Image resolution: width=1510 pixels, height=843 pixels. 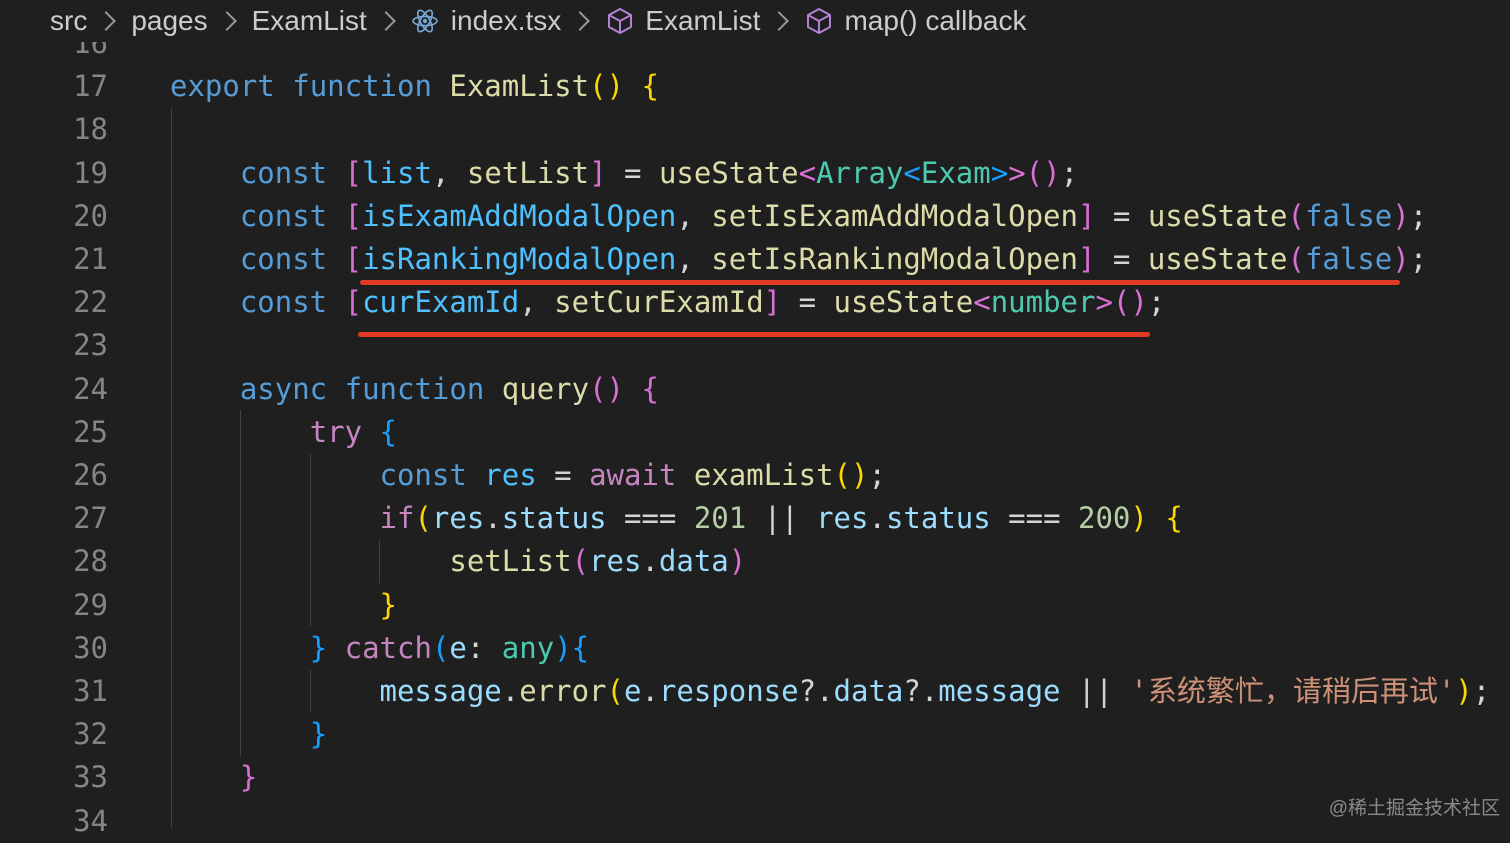 What do you see at coordinates (693, 561) in the screenshot?
I see `code-token: data` at bounding box center [693, 561].